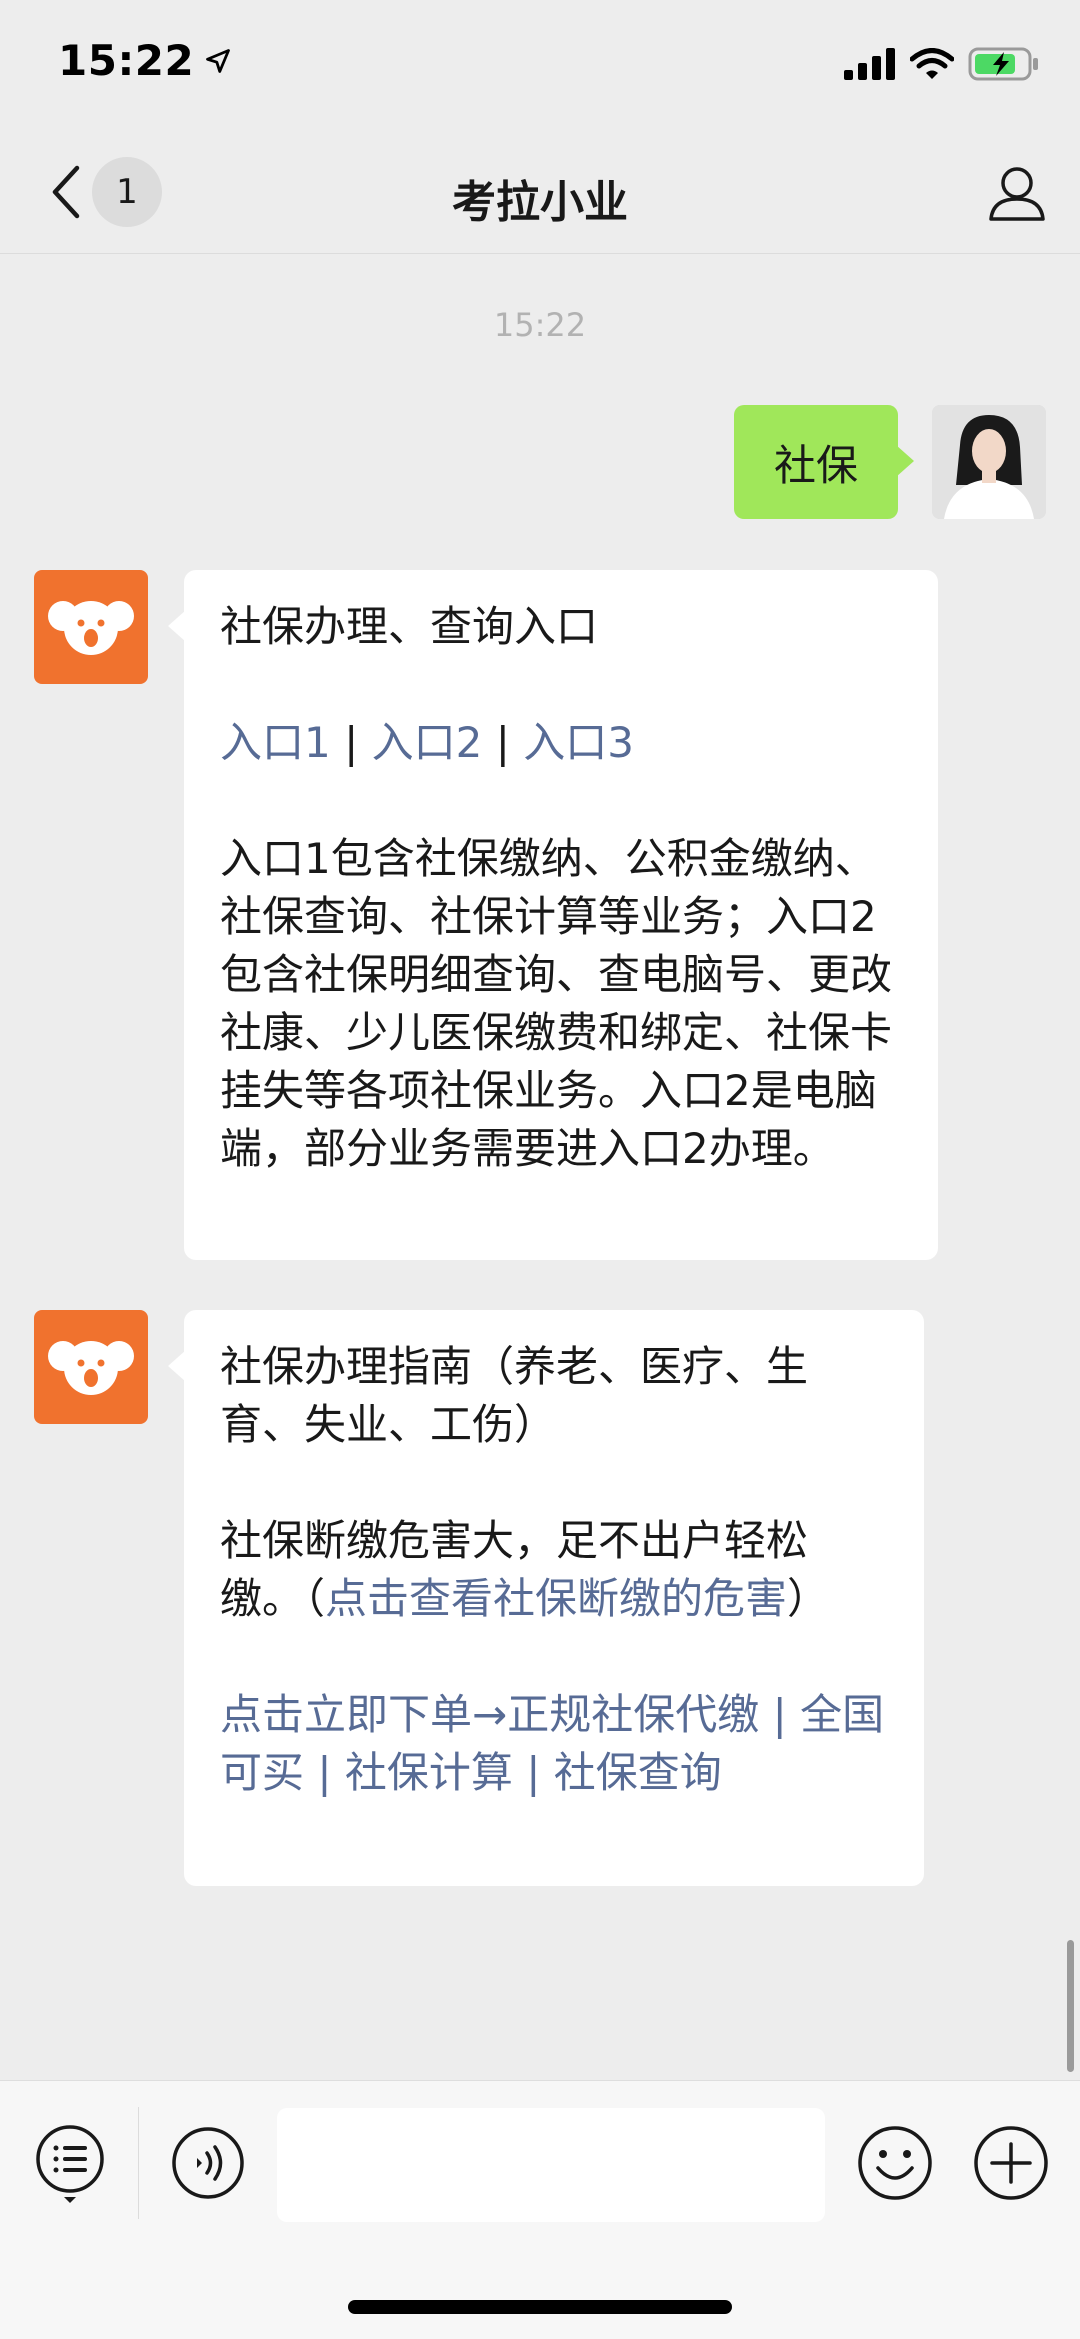 This screenshot has height=2339, width=1080. Describe the element at coordinates (932, 63) in the screenshot. I see `wifi-icon` at that location.